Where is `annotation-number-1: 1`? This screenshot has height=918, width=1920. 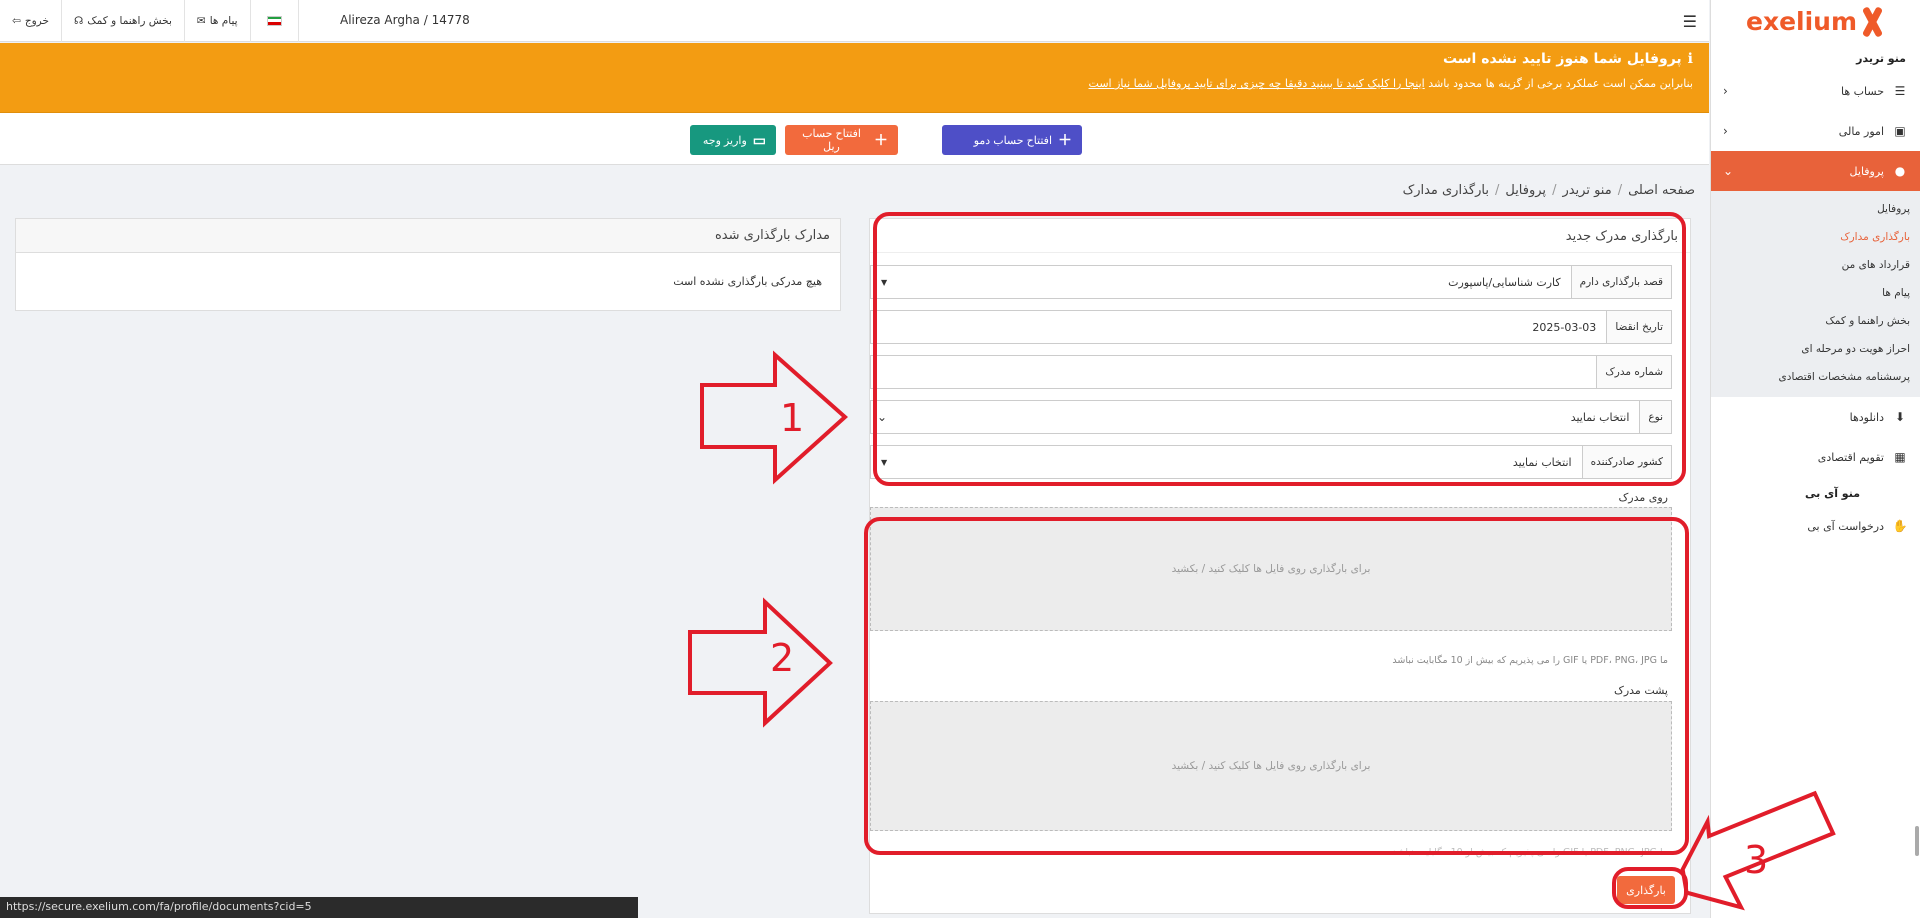 annotation-number-1: 1 is located at coordinates (792, 418).